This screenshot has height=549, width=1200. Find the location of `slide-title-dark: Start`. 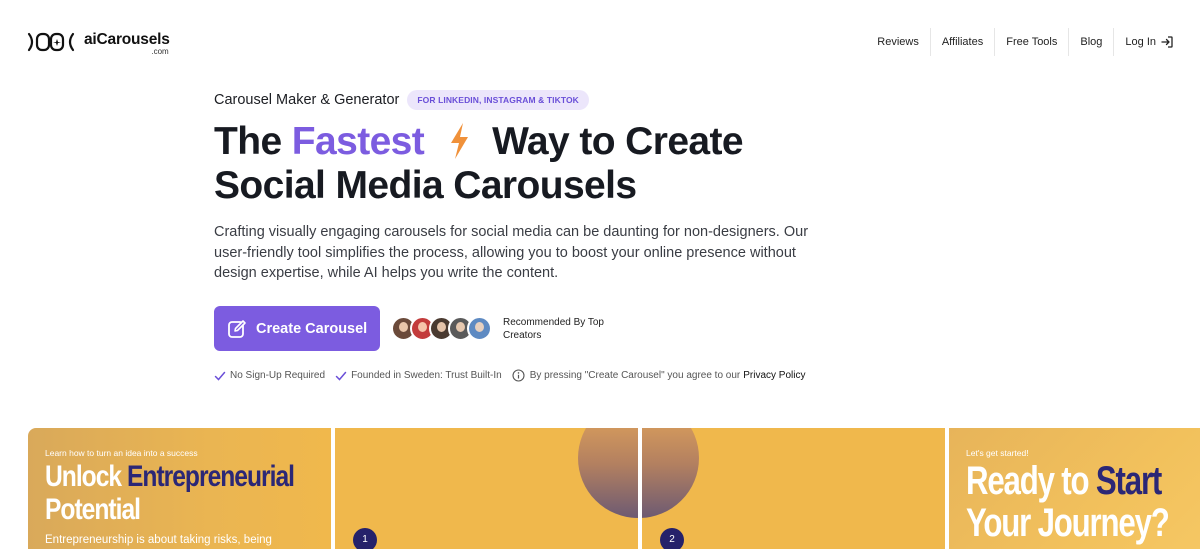

slide-title-dark: Start is located at coordinates (1128, 481).